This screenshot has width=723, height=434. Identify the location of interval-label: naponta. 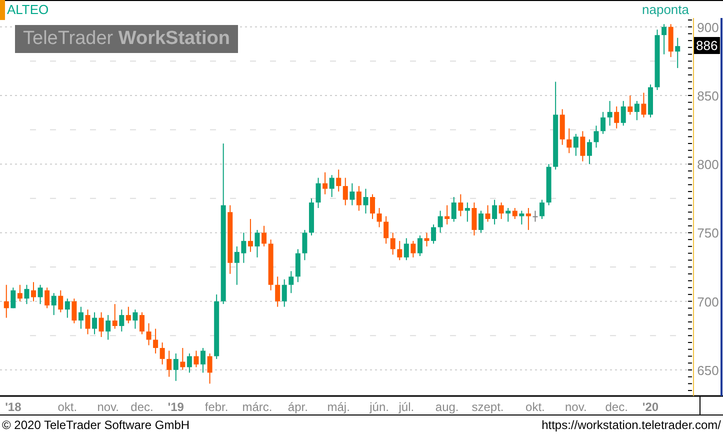
(665, 9).